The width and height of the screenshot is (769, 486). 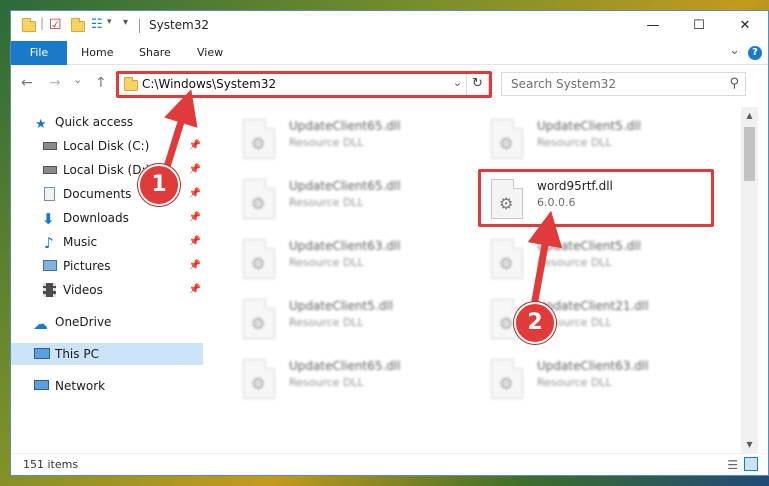 I want to click on tab-share: Share, so click(x=155, y=53).